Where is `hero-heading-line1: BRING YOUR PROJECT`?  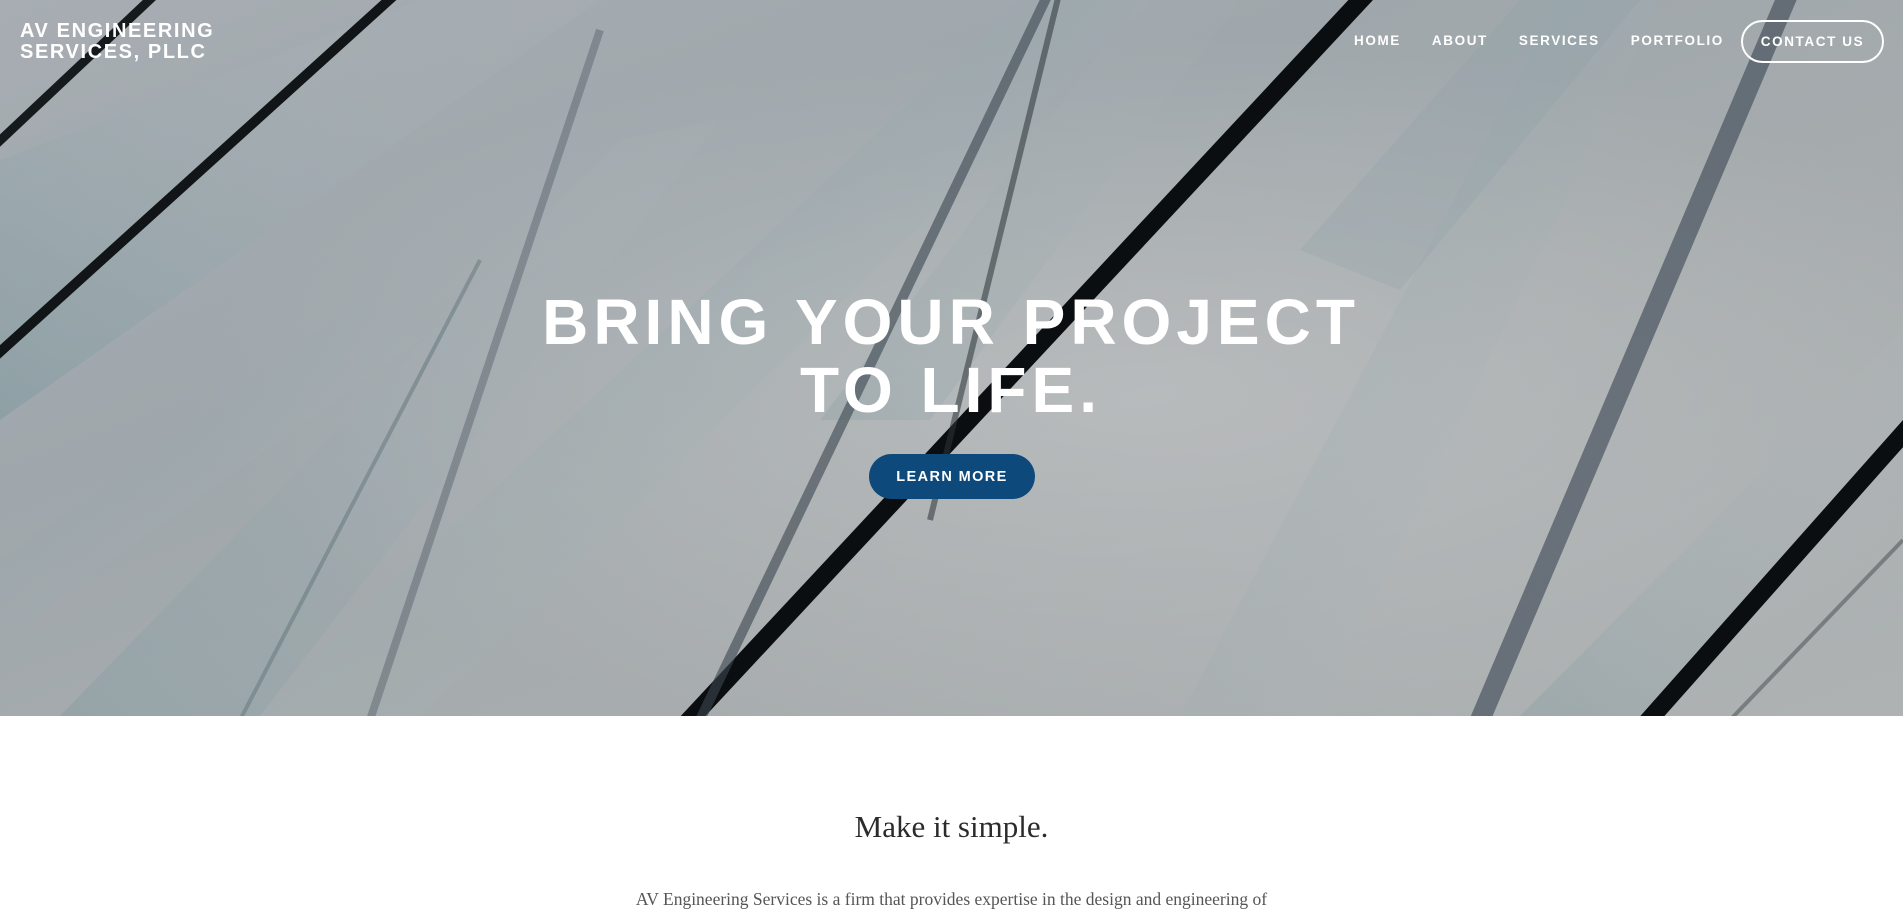 hero-heading-line1: BRING YOUR PROJECT is located at coordinates (951, 322).